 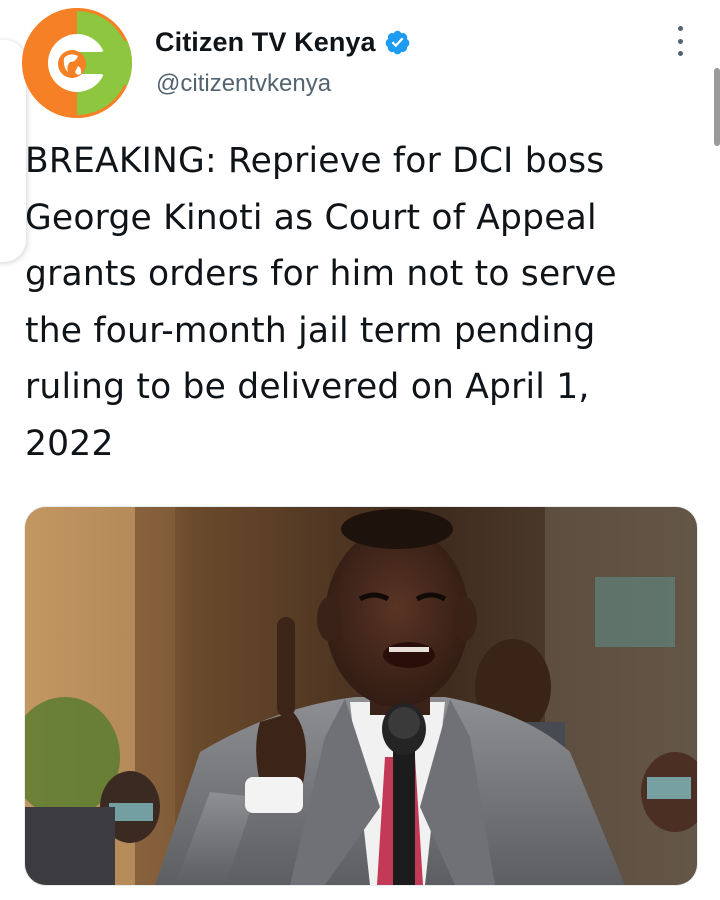 I want to click on tweet-text-line: BREAKING: Reprieve for DCI boss, so click(x=315, y=161).